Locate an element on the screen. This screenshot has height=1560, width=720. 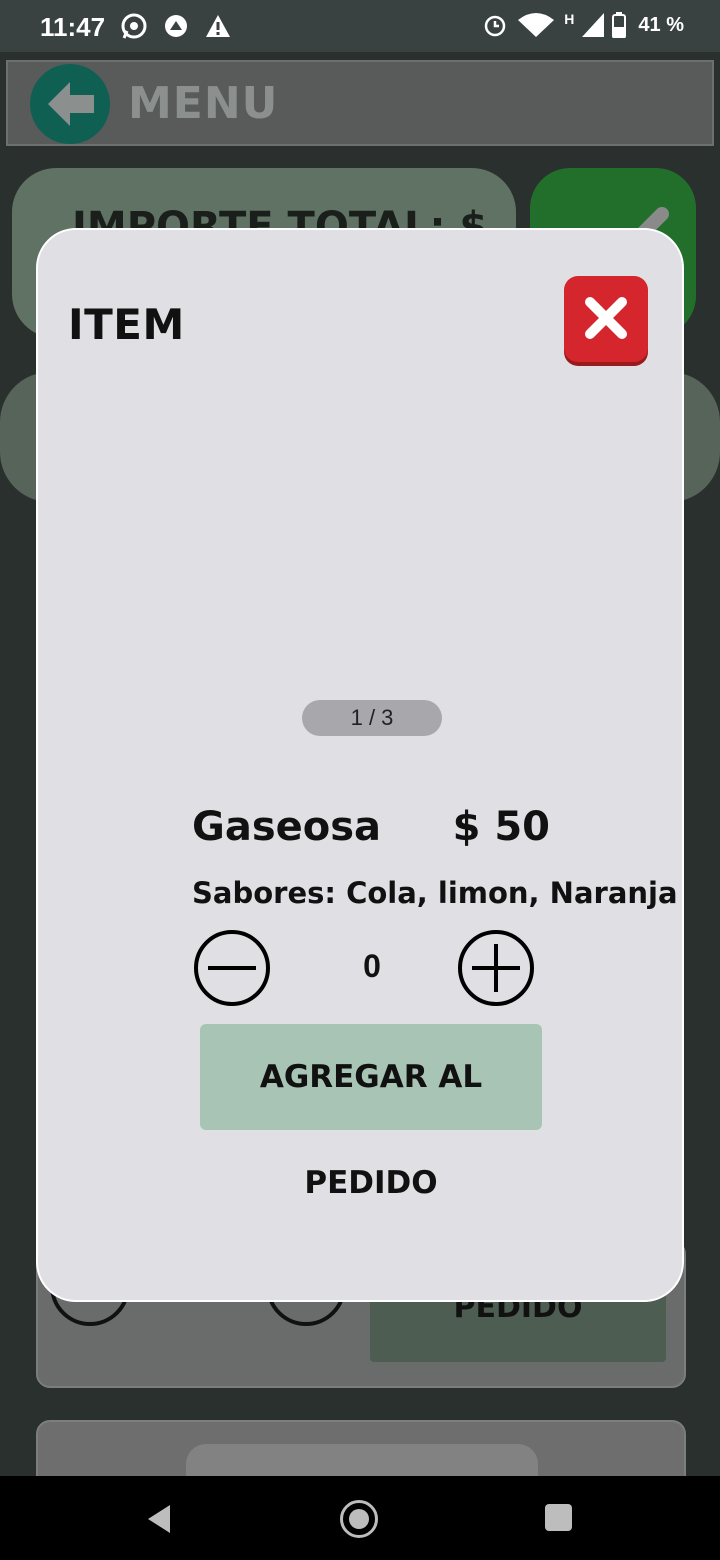
increase-quantity-button is located at coordinates (496, 968).